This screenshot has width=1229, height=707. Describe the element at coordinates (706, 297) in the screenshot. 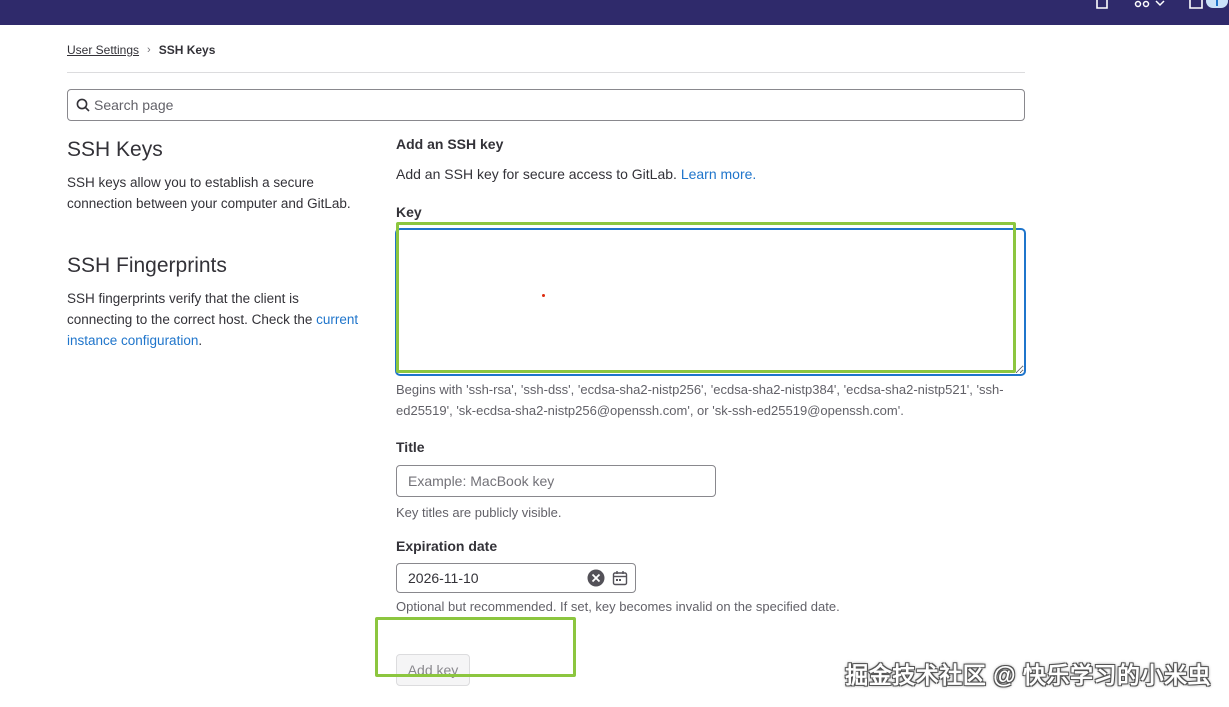

I see `highlight-box-key` at that location.